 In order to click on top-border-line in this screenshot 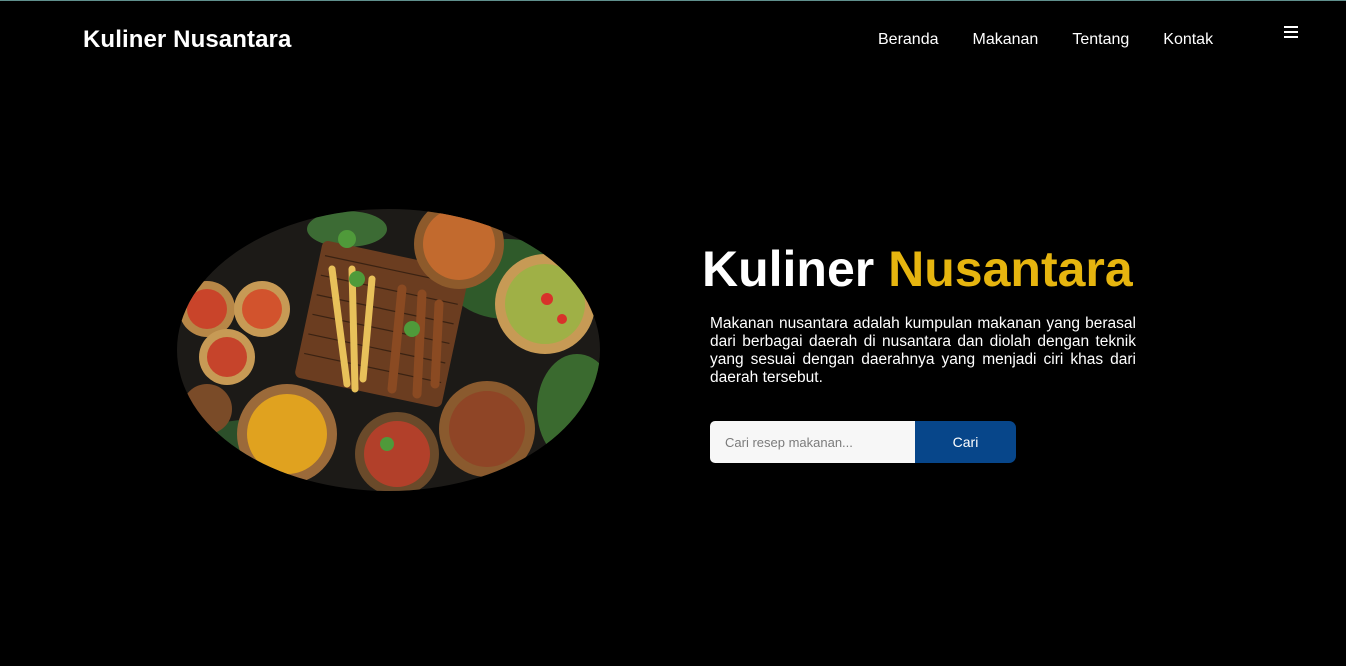, I will do `click(673, 0)`.